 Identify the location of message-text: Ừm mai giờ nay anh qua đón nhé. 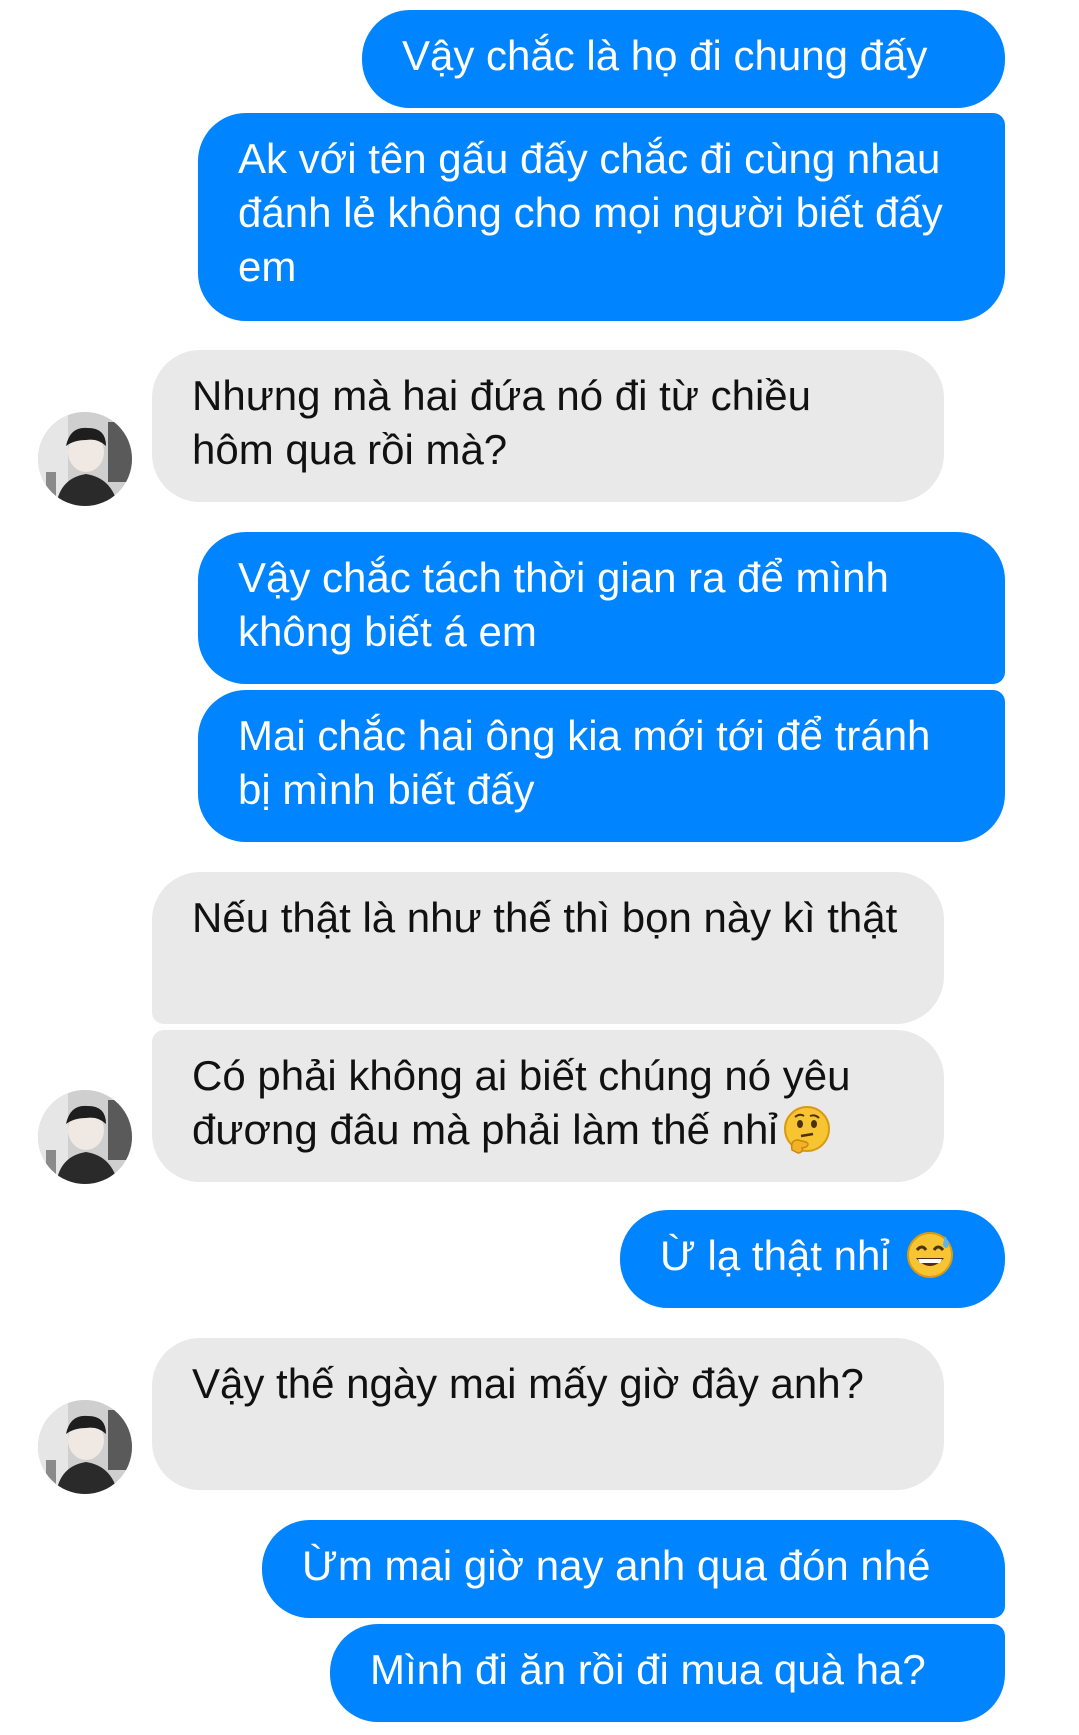
(616, 1565).